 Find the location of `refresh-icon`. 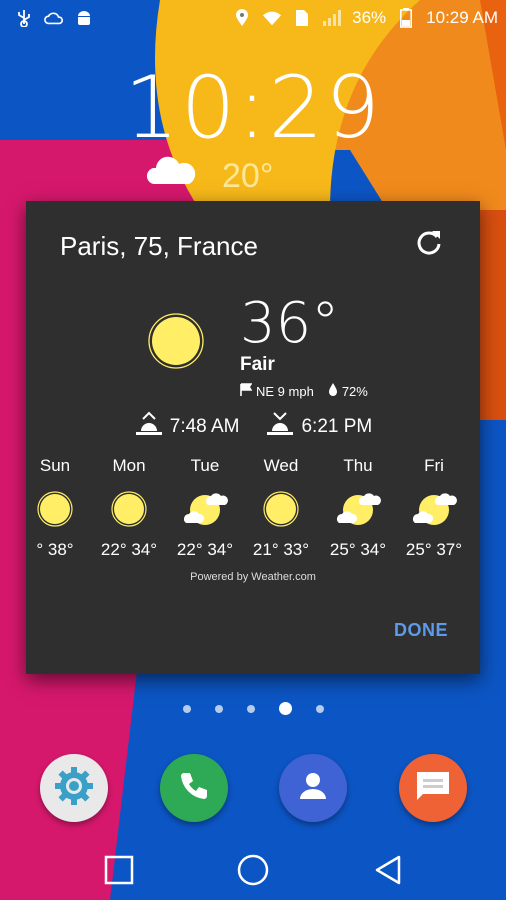

refresh-icon is located at coordinates (429, 242).